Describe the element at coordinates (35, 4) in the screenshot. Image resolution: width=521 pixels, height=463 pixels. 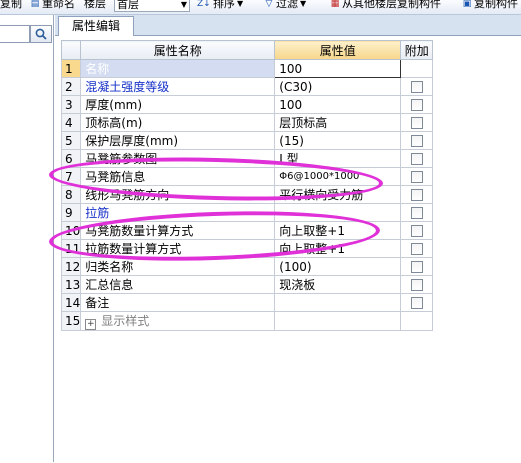
I see `rename-icon: ▤` at that location.